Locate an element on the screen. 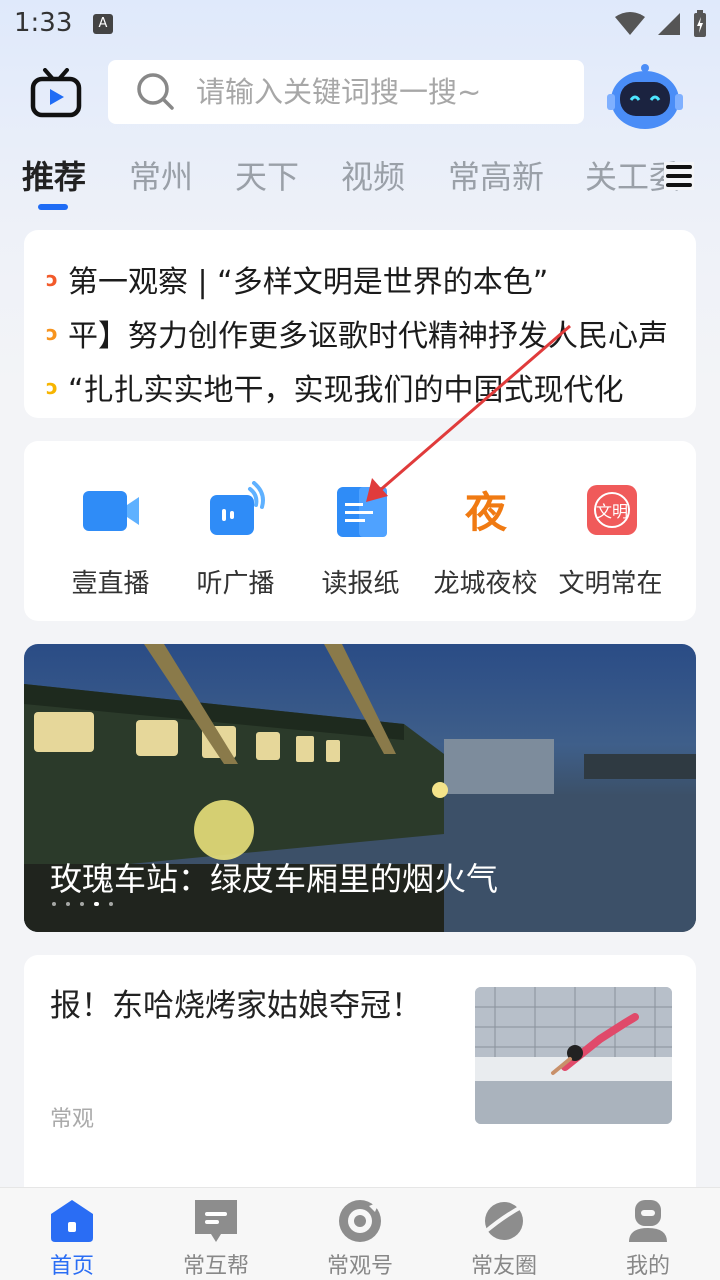  nav-channel: 常观号 is located at coordinates (360, 1238).